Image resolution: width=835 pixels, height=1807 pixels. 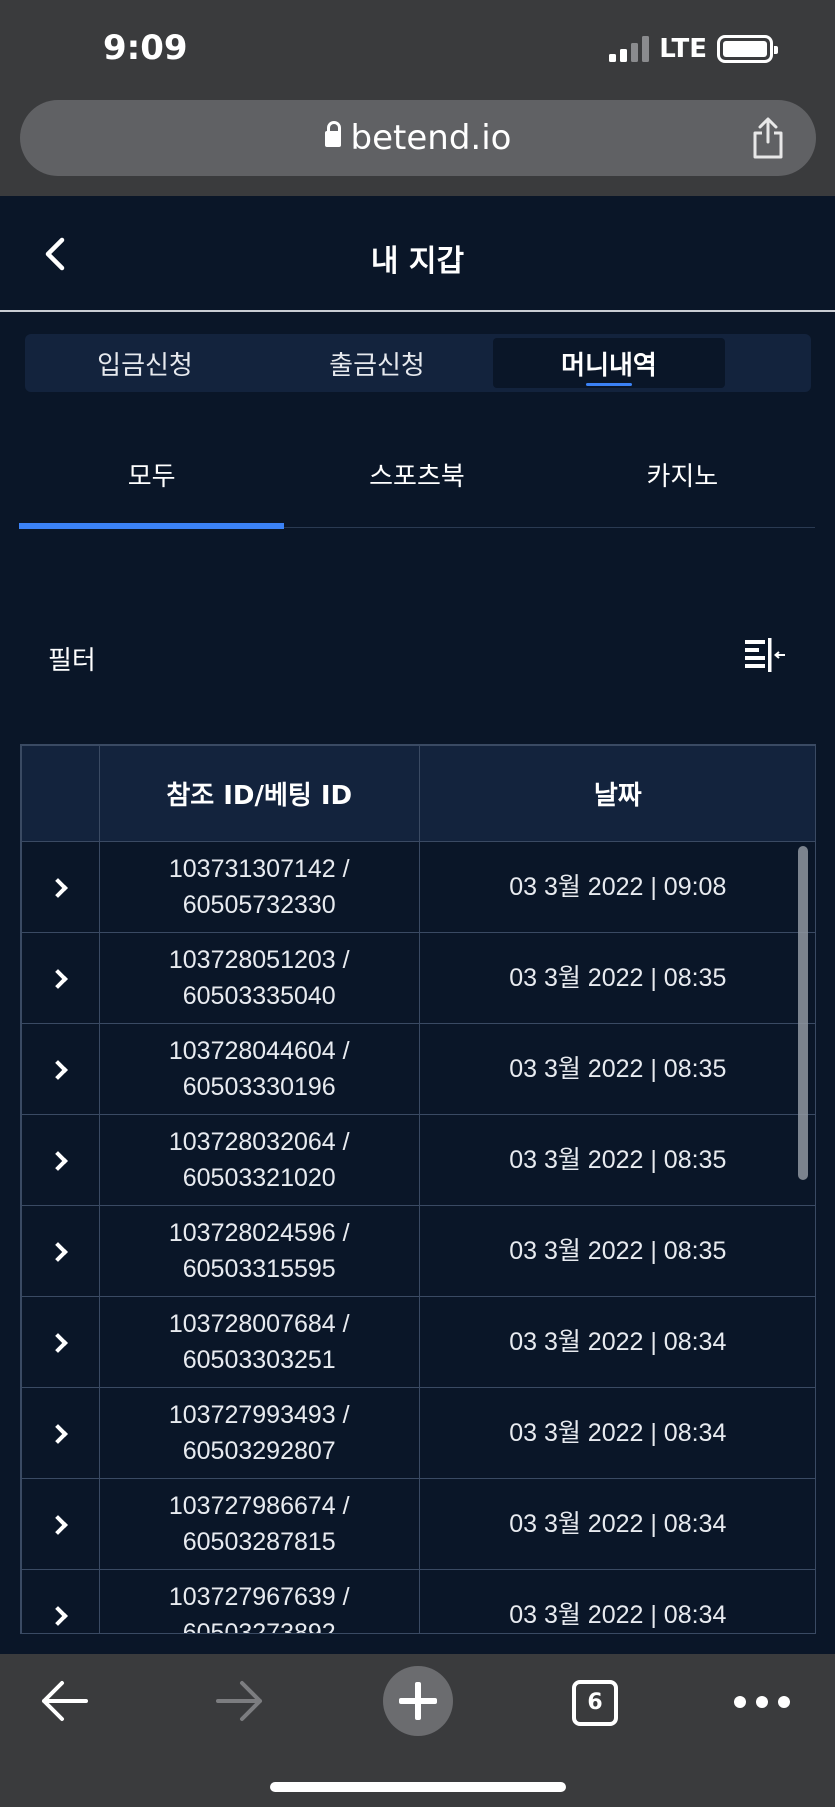 What do you see at coordinates (259, 1342) in the screenshot?
I see `ref-bet-id-cell: 103728007684 / 60503303251` at bounding box center [259, 1342].